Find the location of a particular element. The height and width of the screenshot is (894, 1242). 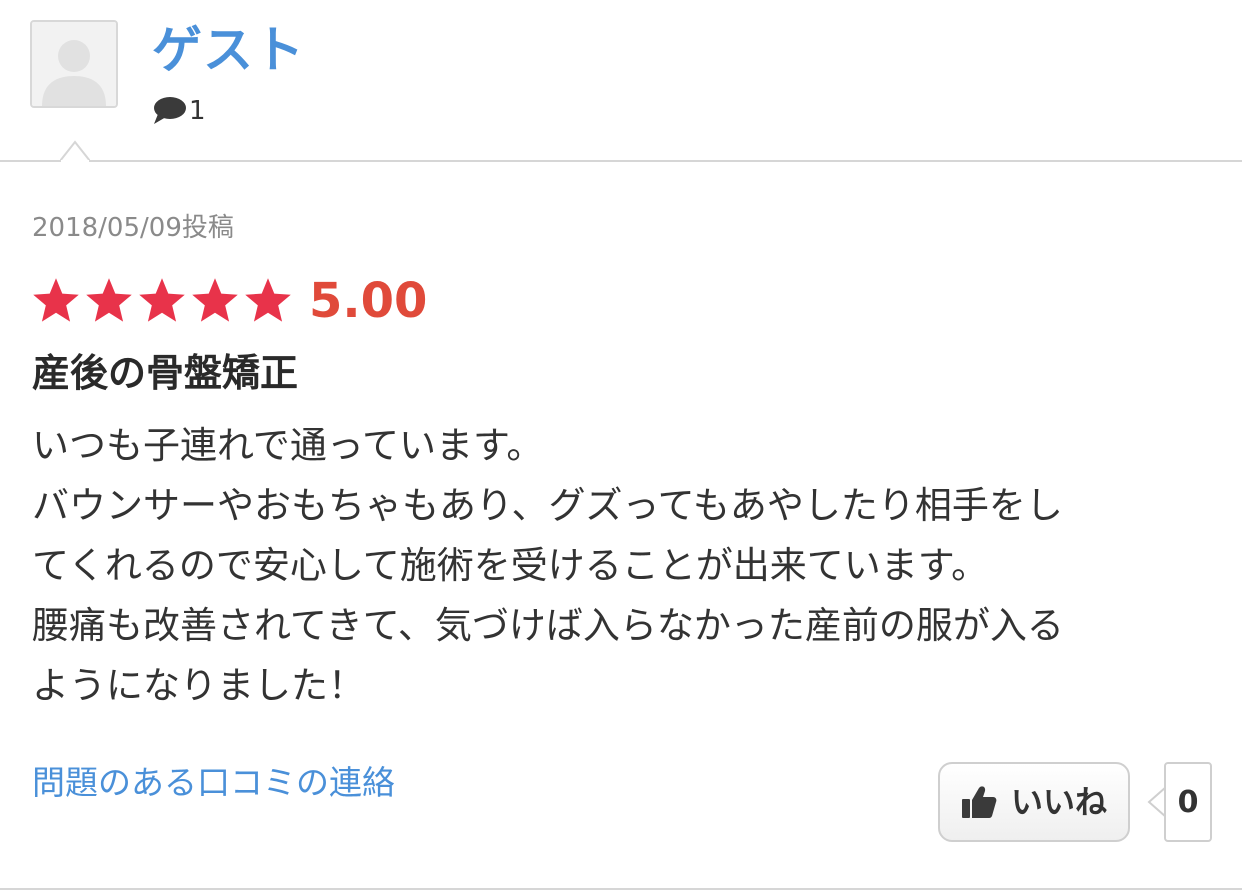

speech-bubble-icon is located at coordinates (170, 110).